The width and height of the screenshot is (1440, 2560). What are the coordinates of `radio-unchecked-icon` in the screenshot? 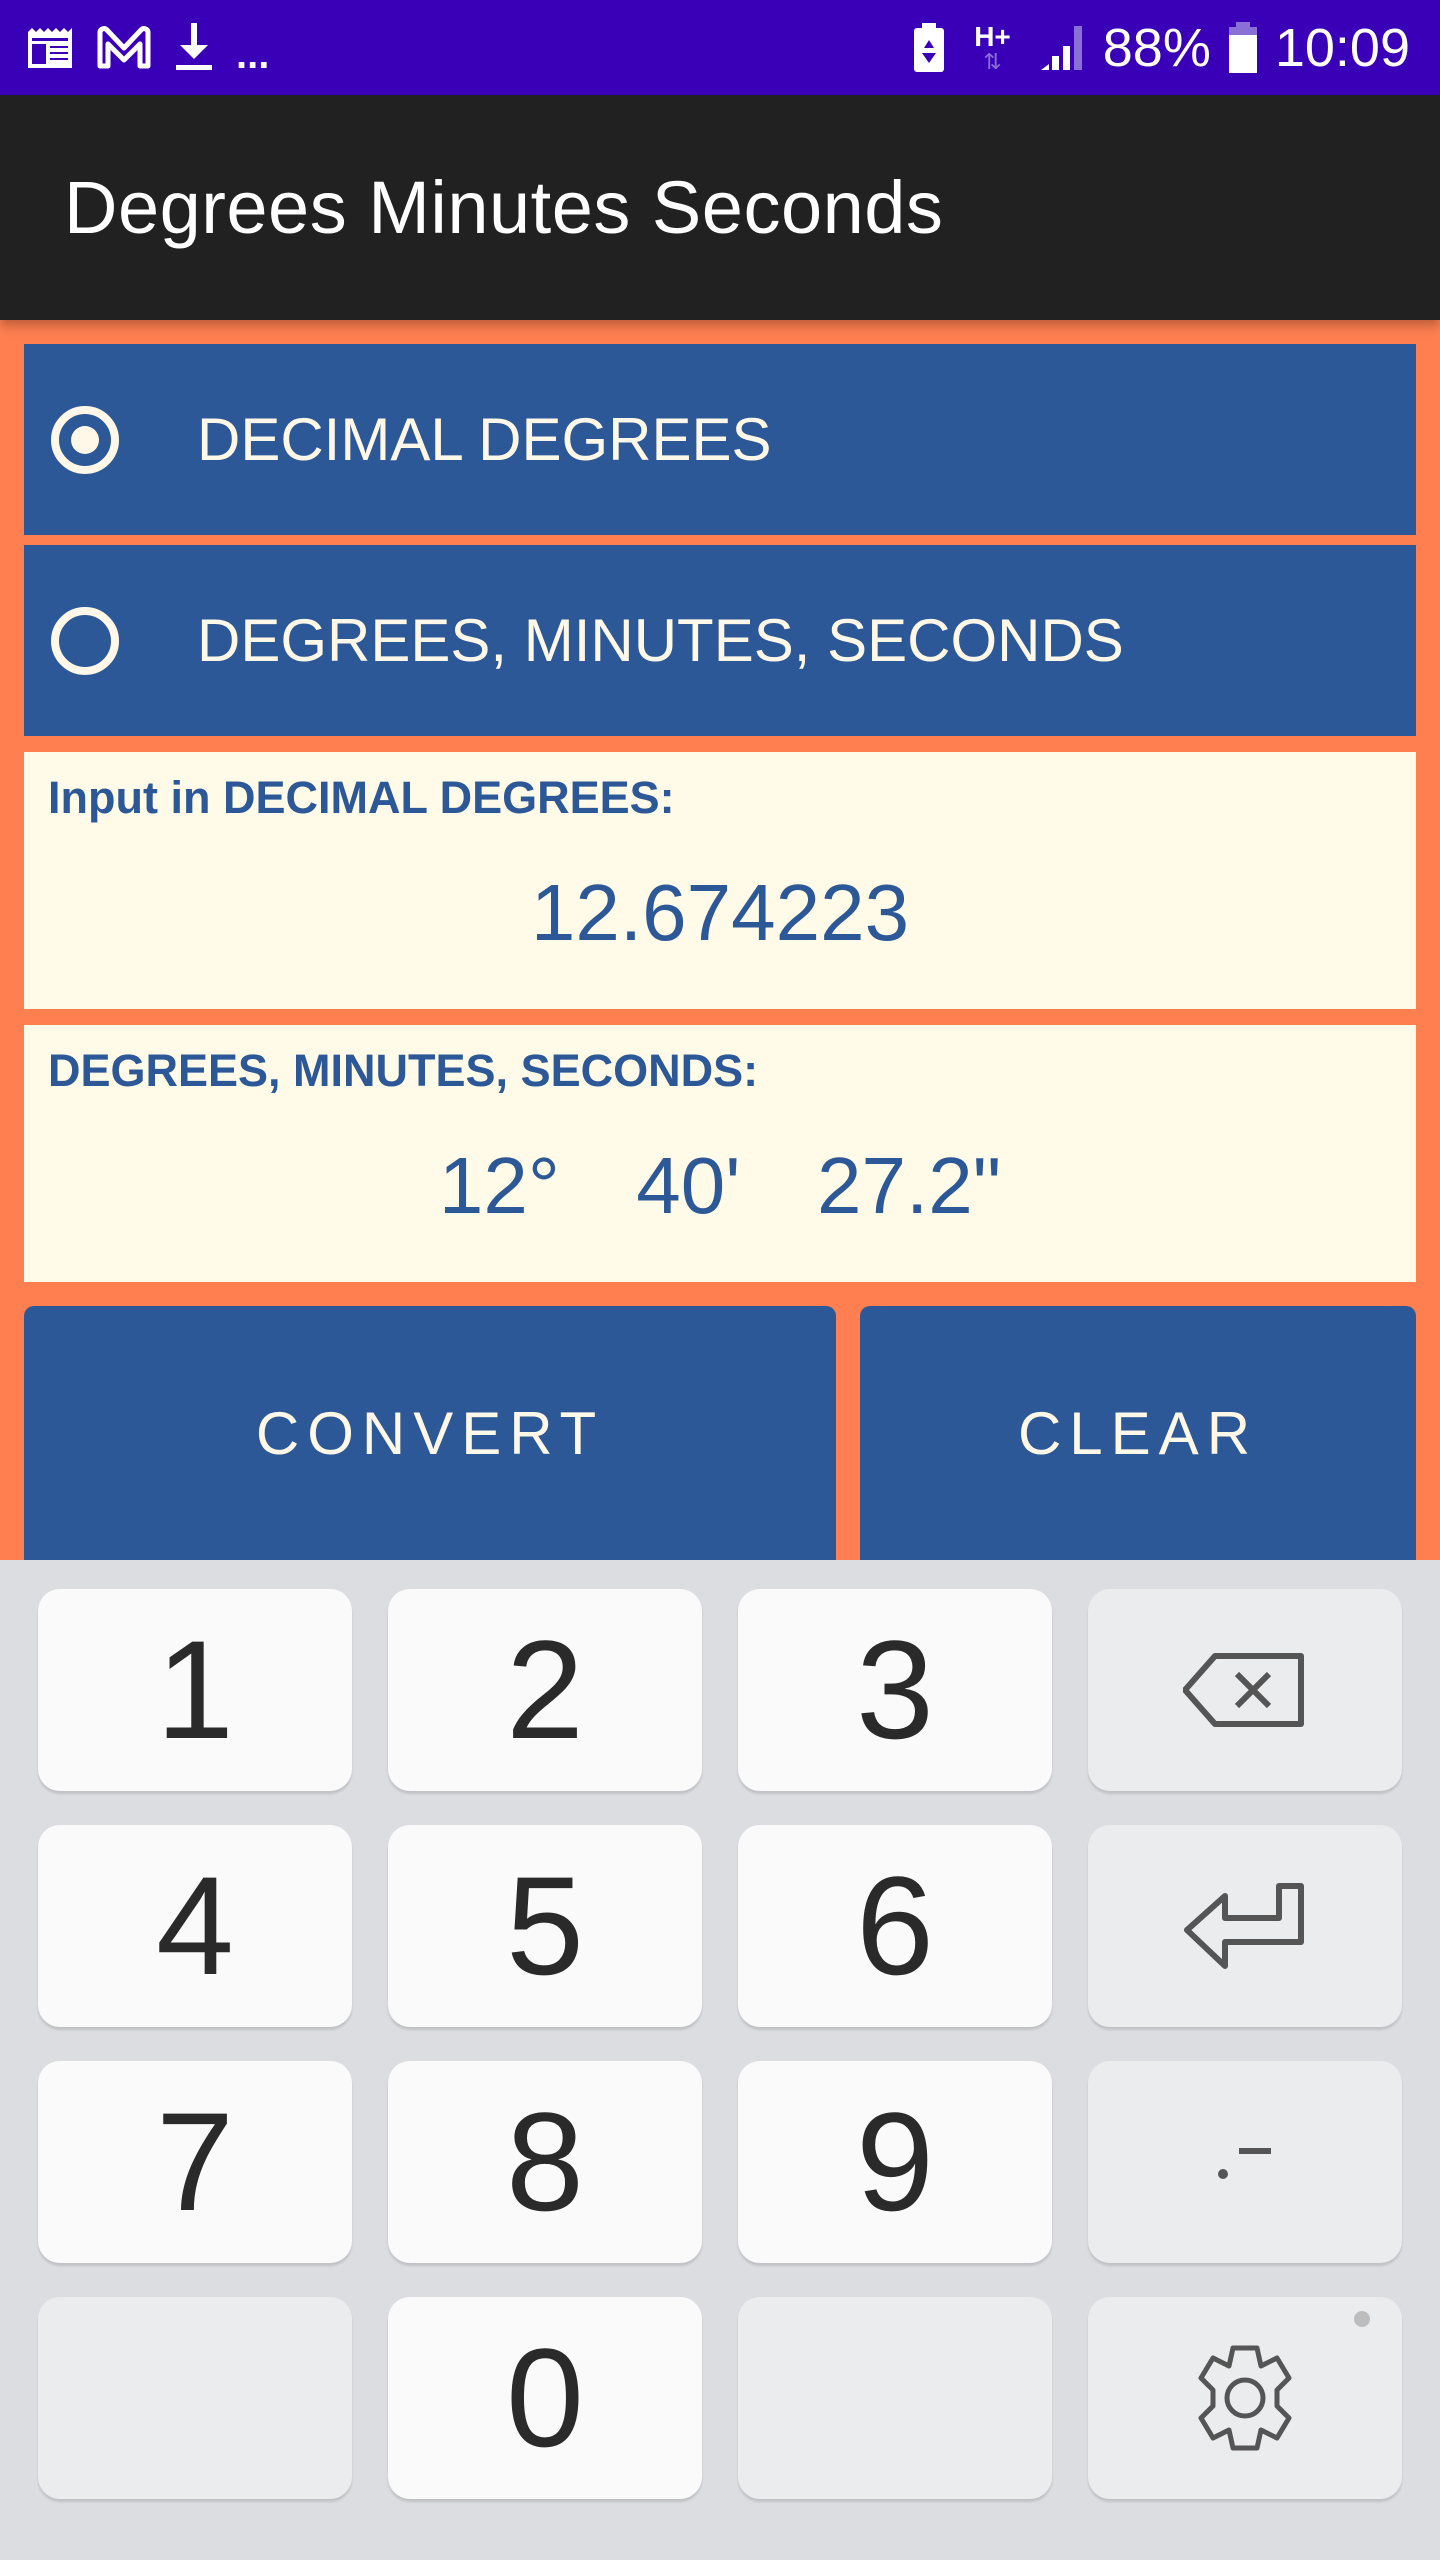 It's located at (85, 640).